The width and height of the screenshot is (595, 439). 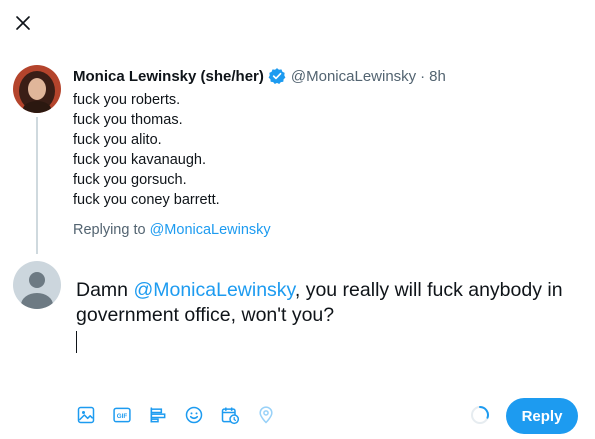 I want to click on media-button, so click(x=86, y=415).